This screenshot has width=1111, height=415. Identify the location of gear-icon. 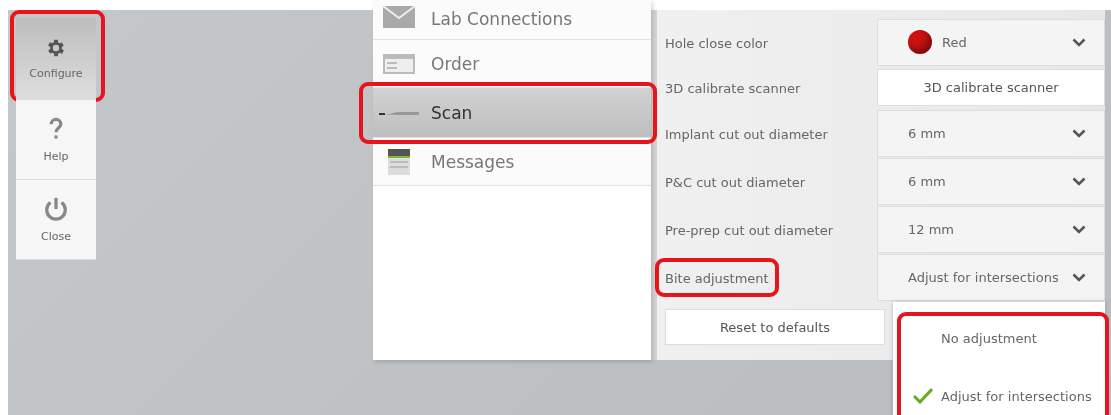
(56, 48).